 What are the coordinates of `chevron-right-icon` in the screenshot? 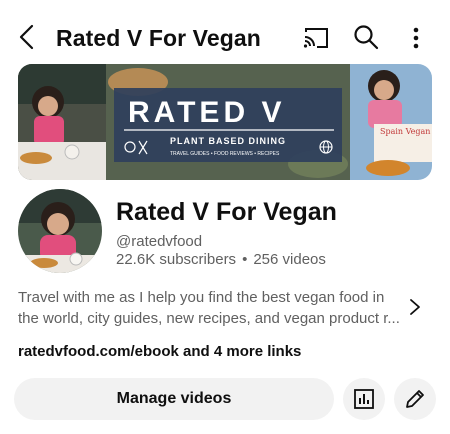 It's located at (415, 307).